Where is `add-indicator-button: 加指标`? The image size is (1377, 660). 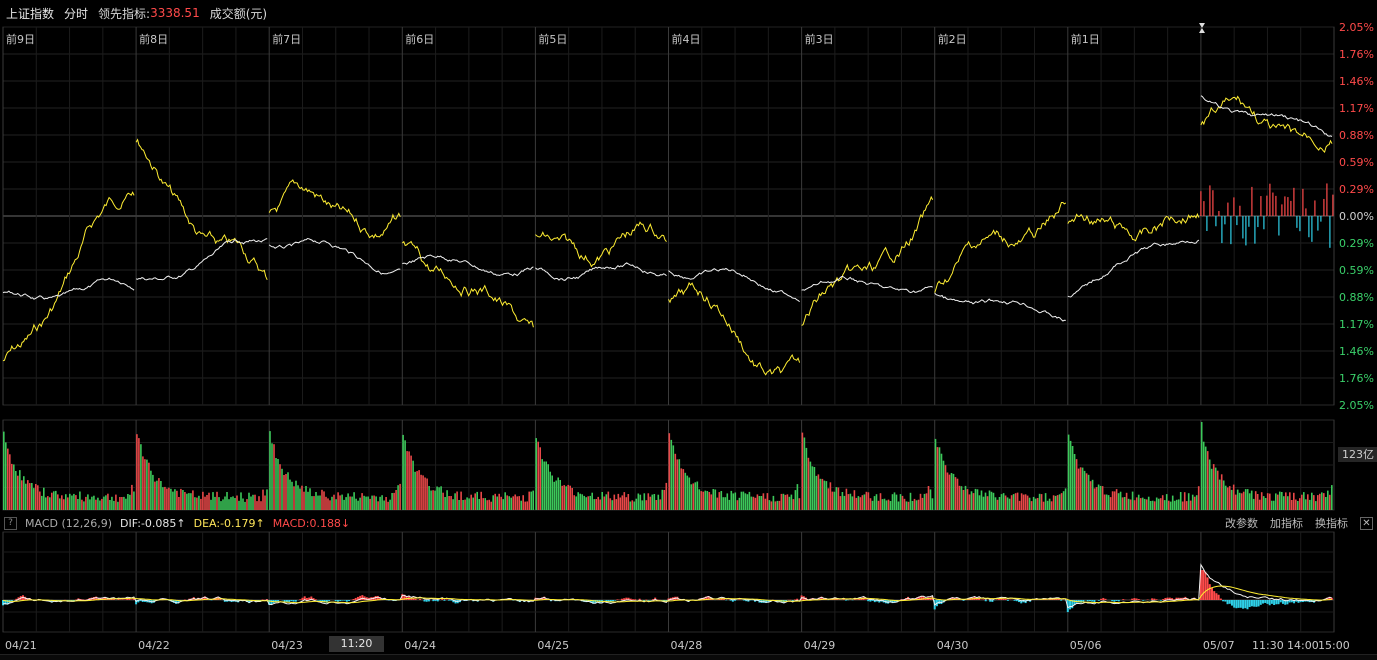 add-indicator-button: 加指标 is located at coordinates (1286, 523).